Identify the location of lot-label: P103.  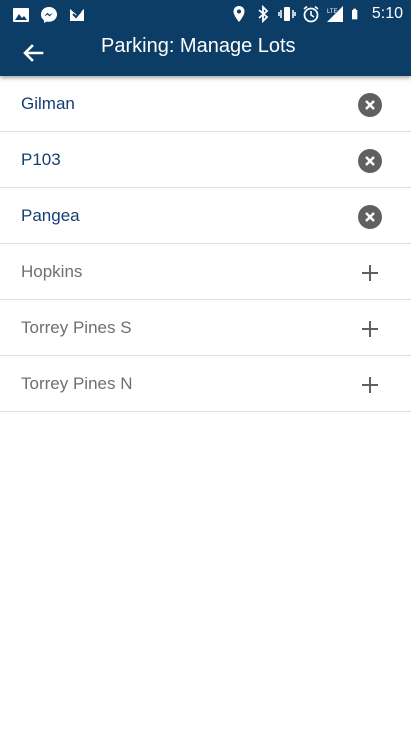
(41, 159).